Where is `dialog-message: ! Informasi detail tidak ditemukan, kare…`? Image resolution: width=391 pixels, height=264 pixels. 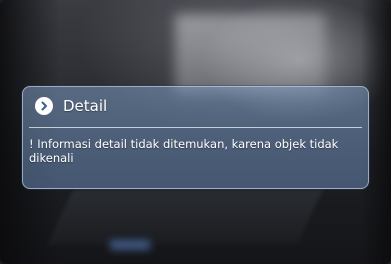
dialog-message: ! Informasi detail tidak ditemukan, kare… is located at coordinates (184, 151).